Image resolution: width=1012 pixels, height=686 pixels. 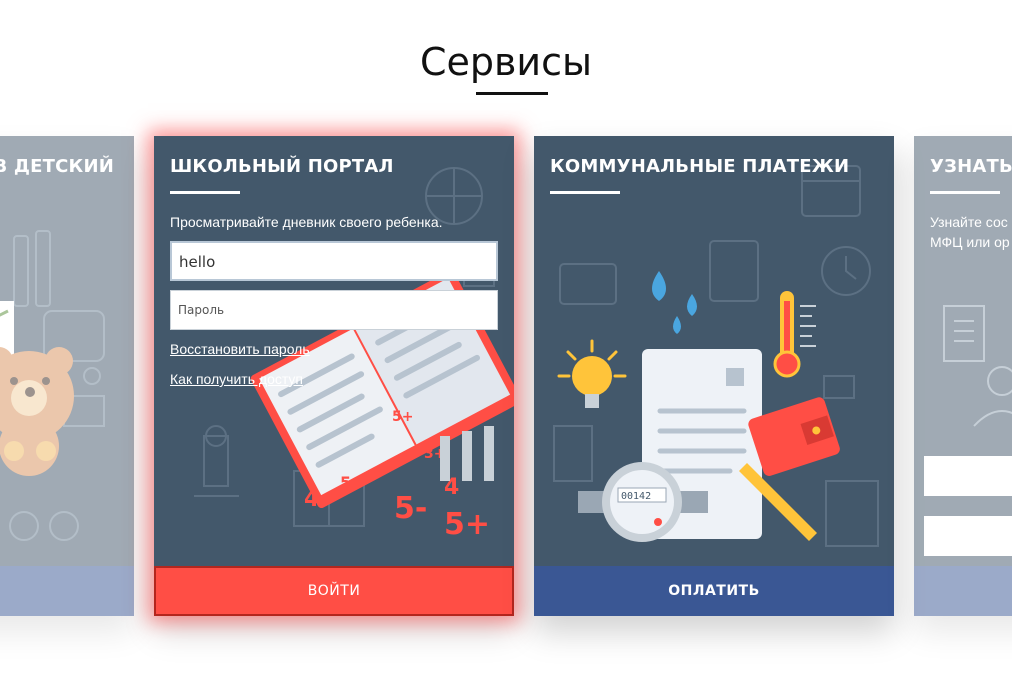 What do you see at coordinates (636, 496) in the screenshot?
I see `meter-reading: 00142` at bounding box center [636, 496].